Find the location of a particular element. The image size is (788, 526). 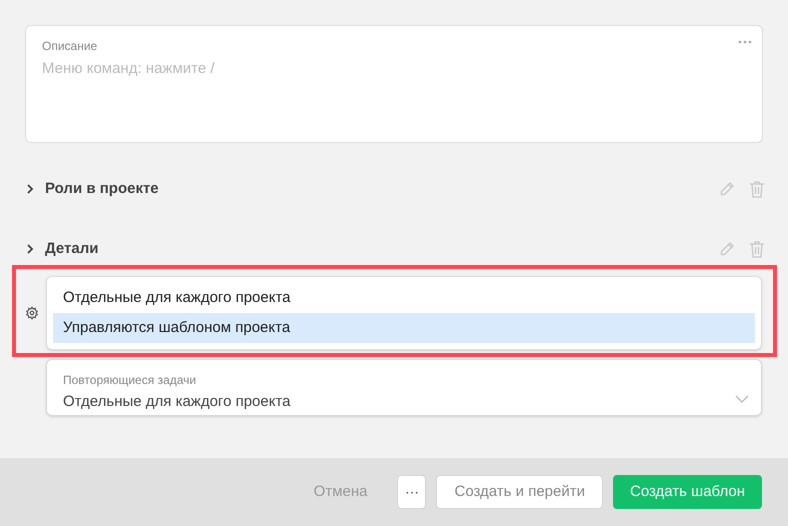

menu-option: Отдельные для каждого проекта is located at coordinates (404, 298).